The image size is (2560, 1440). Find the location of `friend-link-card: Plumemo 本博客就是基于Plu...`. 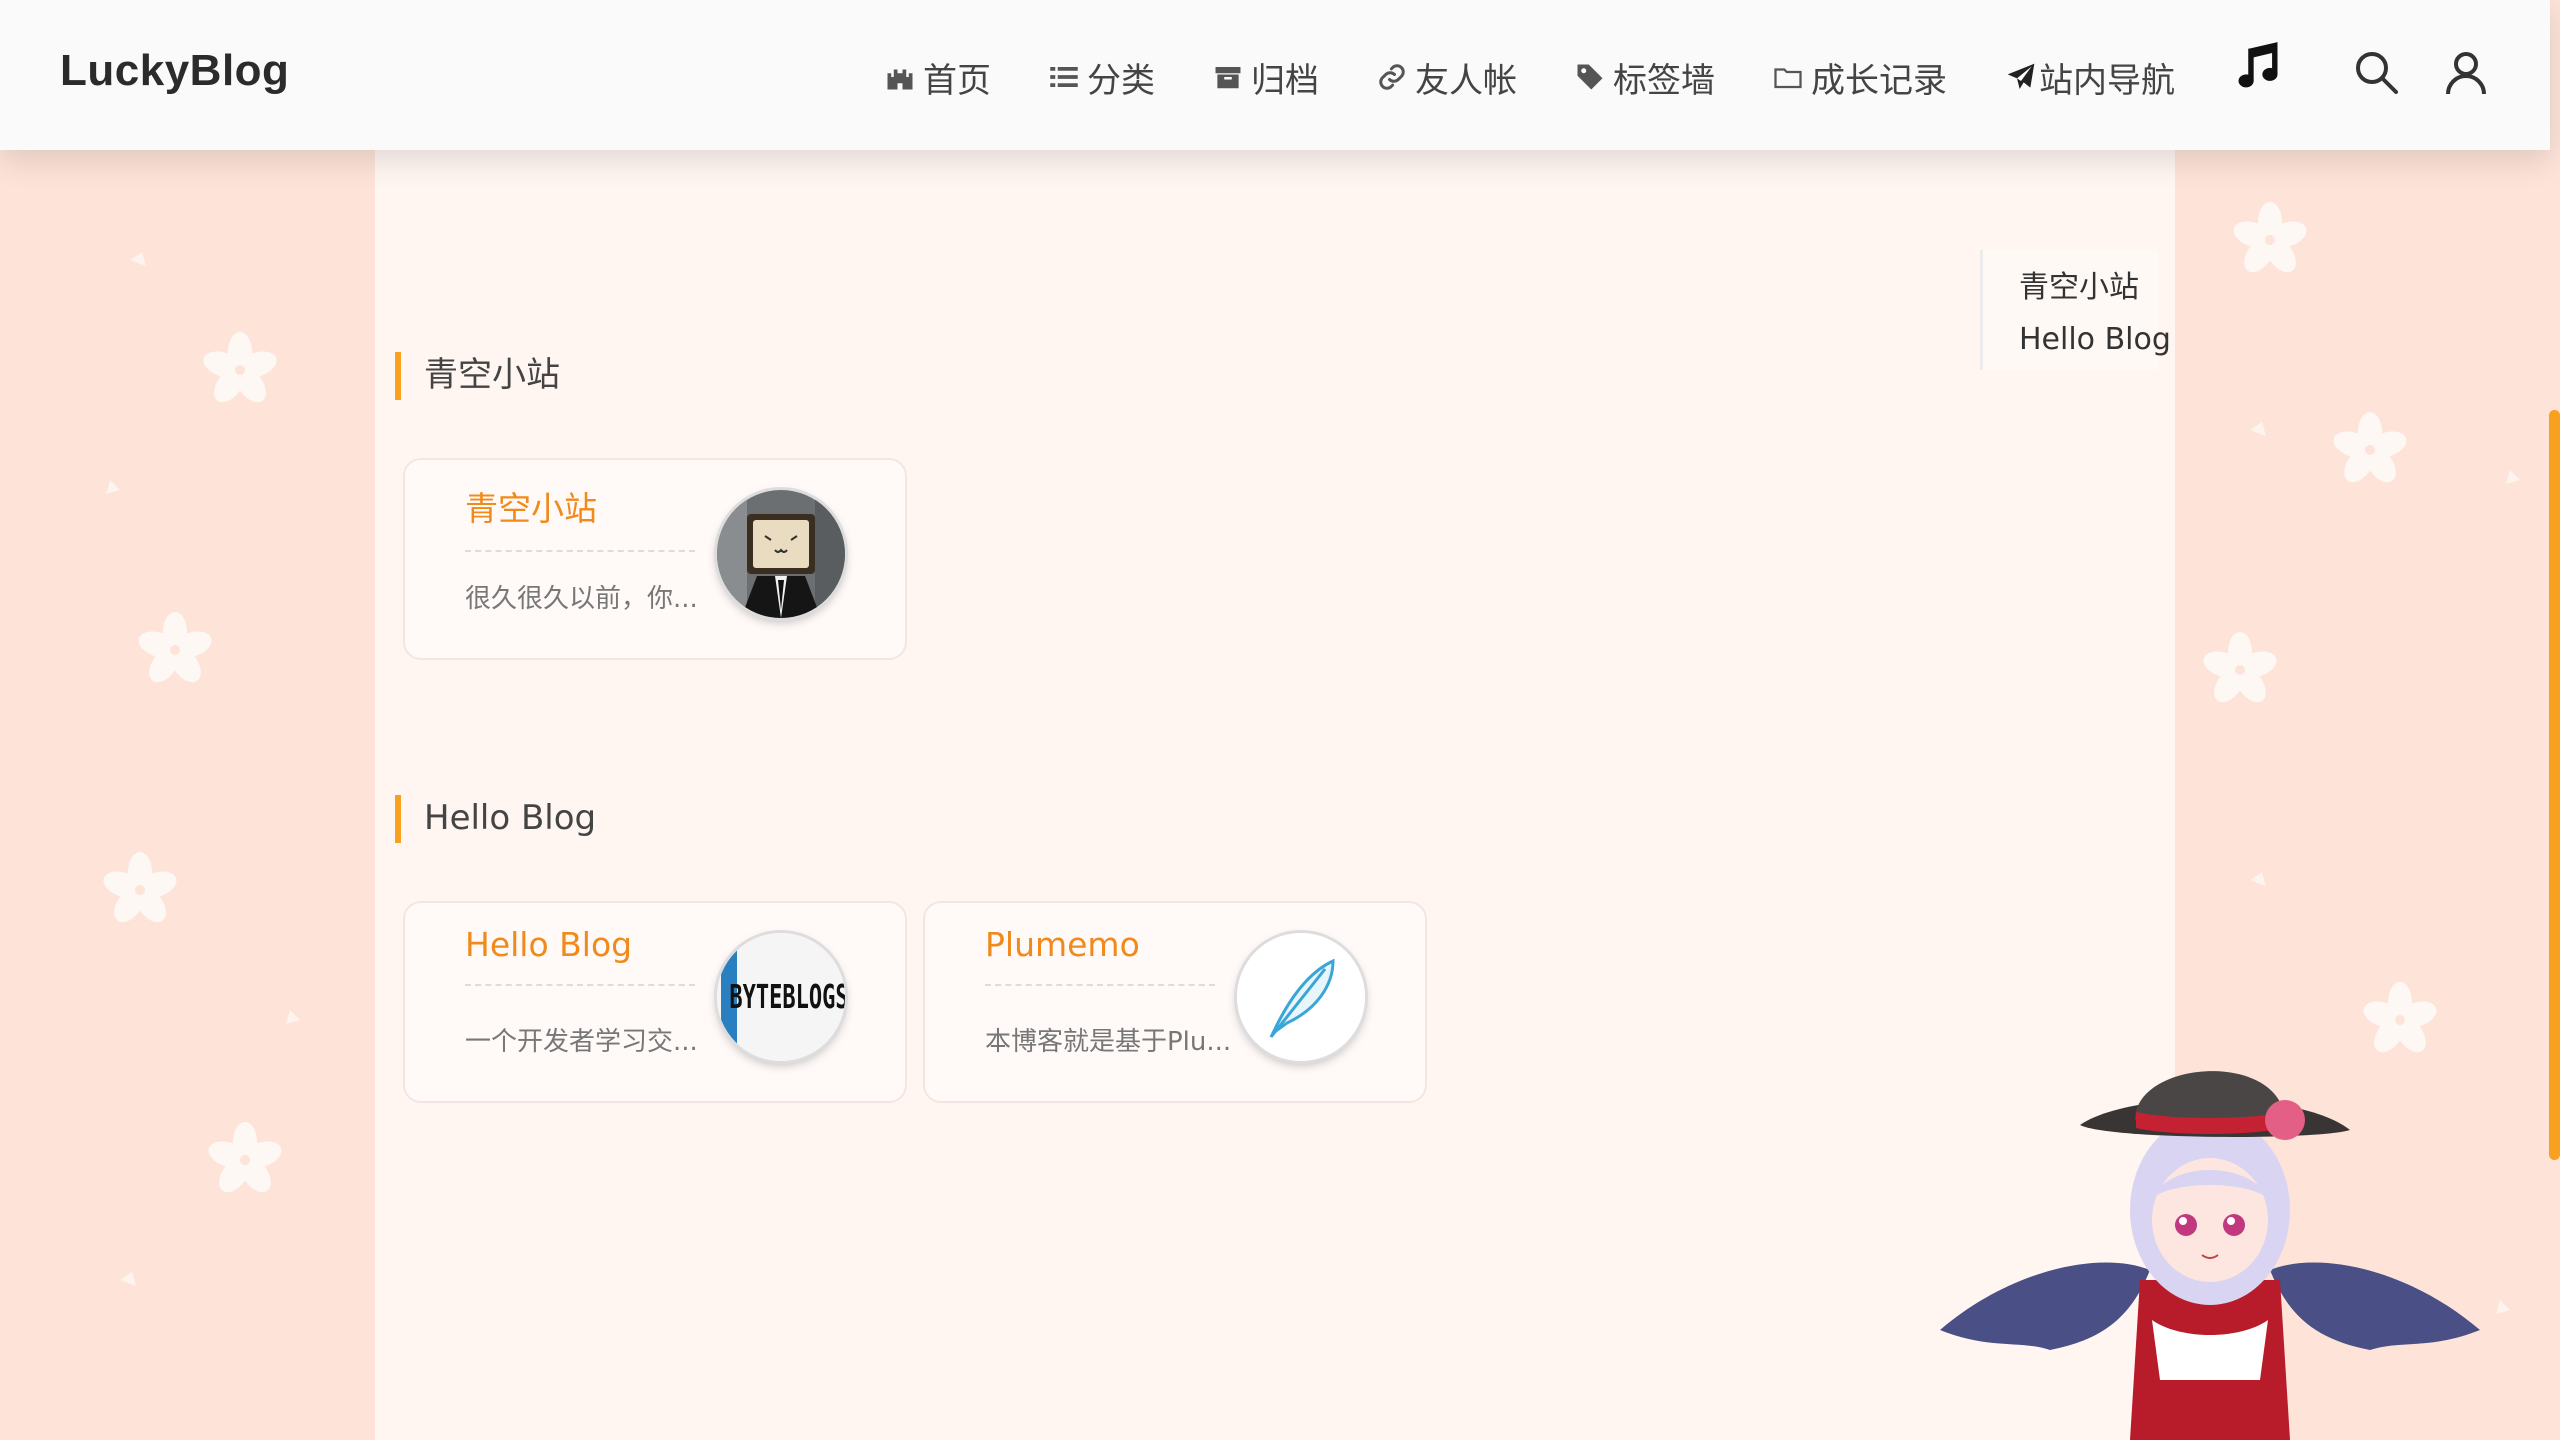

friend-link-card: Plumemo 本博客就是基于Plu... is located at coordinates (1175, 1002).